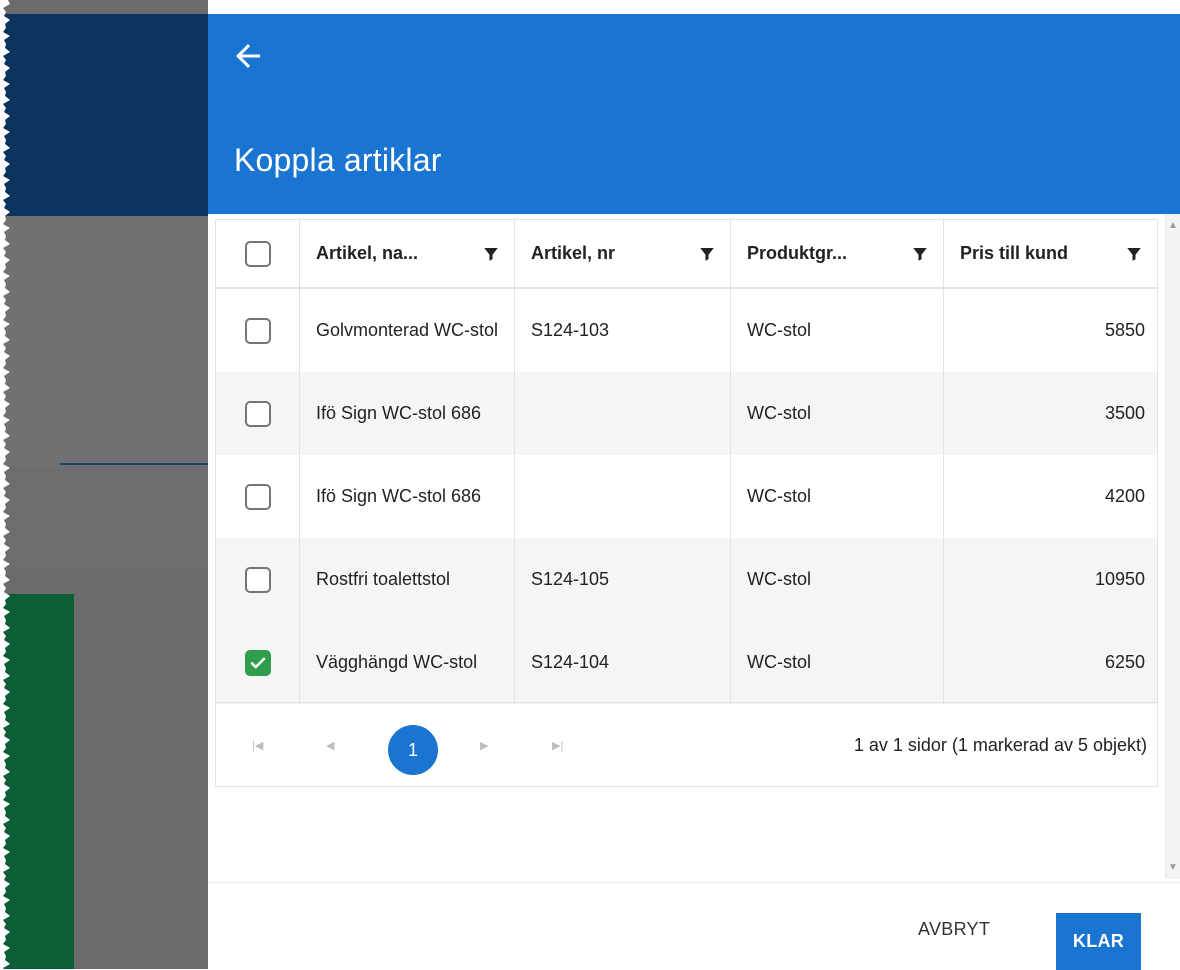 The image size is (1180, 970). Describe the element at coordinates (1124, 662) in the screenshot. I see `cell-price: 6250` at that location.